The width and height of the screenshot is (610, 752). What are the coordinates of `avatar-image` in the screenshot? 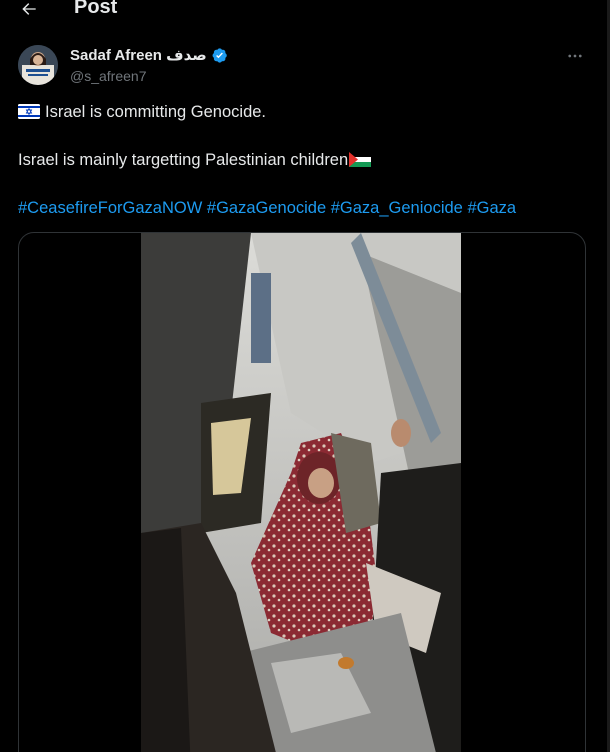 It's located at (38, 65).